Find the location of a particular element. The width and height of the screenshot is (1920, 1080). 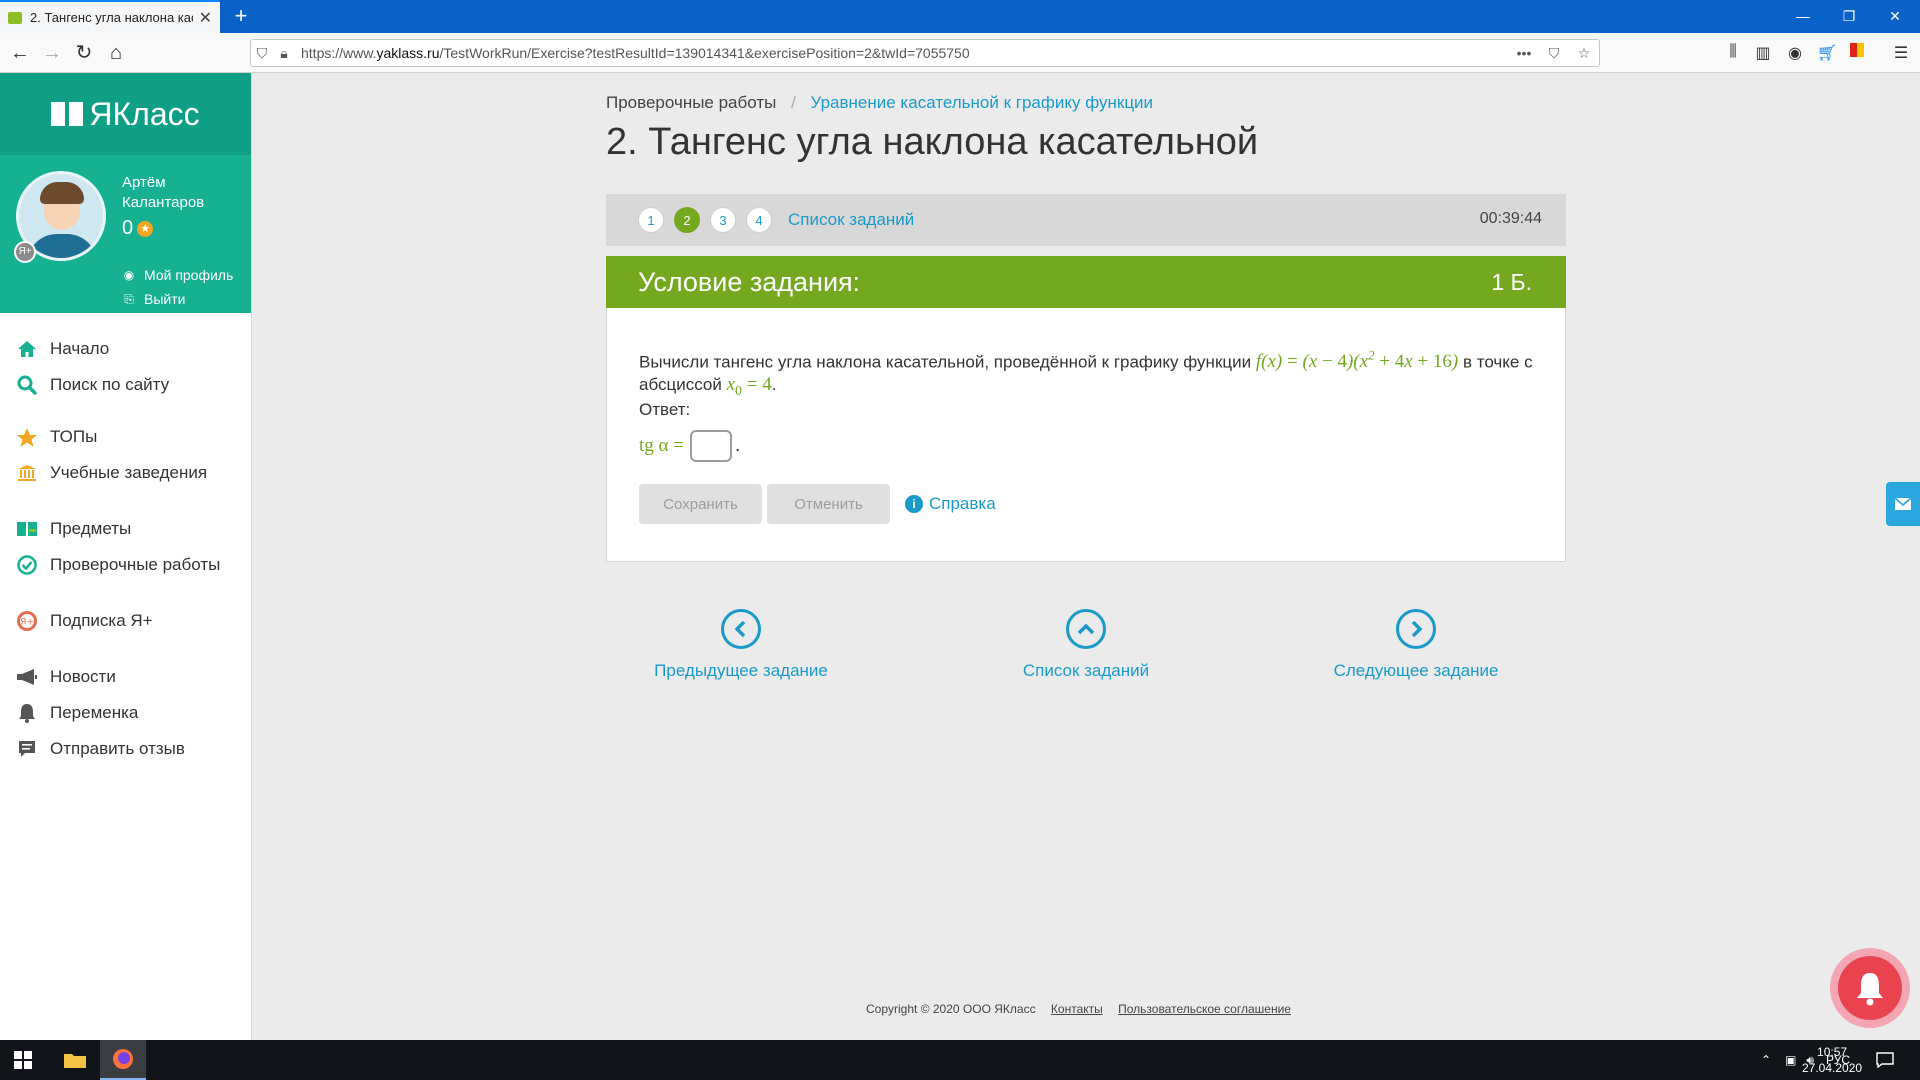

sidebar-item-subscription: Я+ Подписка Я+ is located at coordinates (126, 621).